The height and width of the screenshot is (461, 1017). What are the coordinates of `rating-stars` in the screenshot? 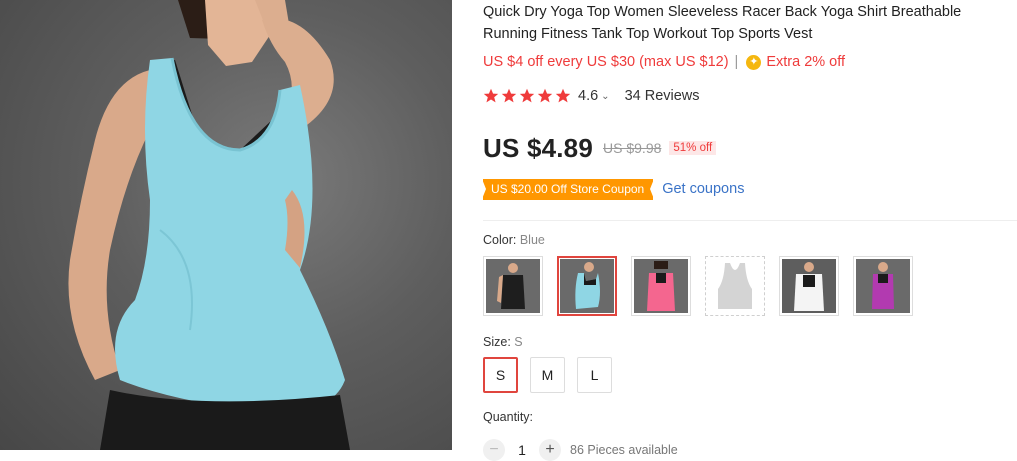 It's located at (527, 96).